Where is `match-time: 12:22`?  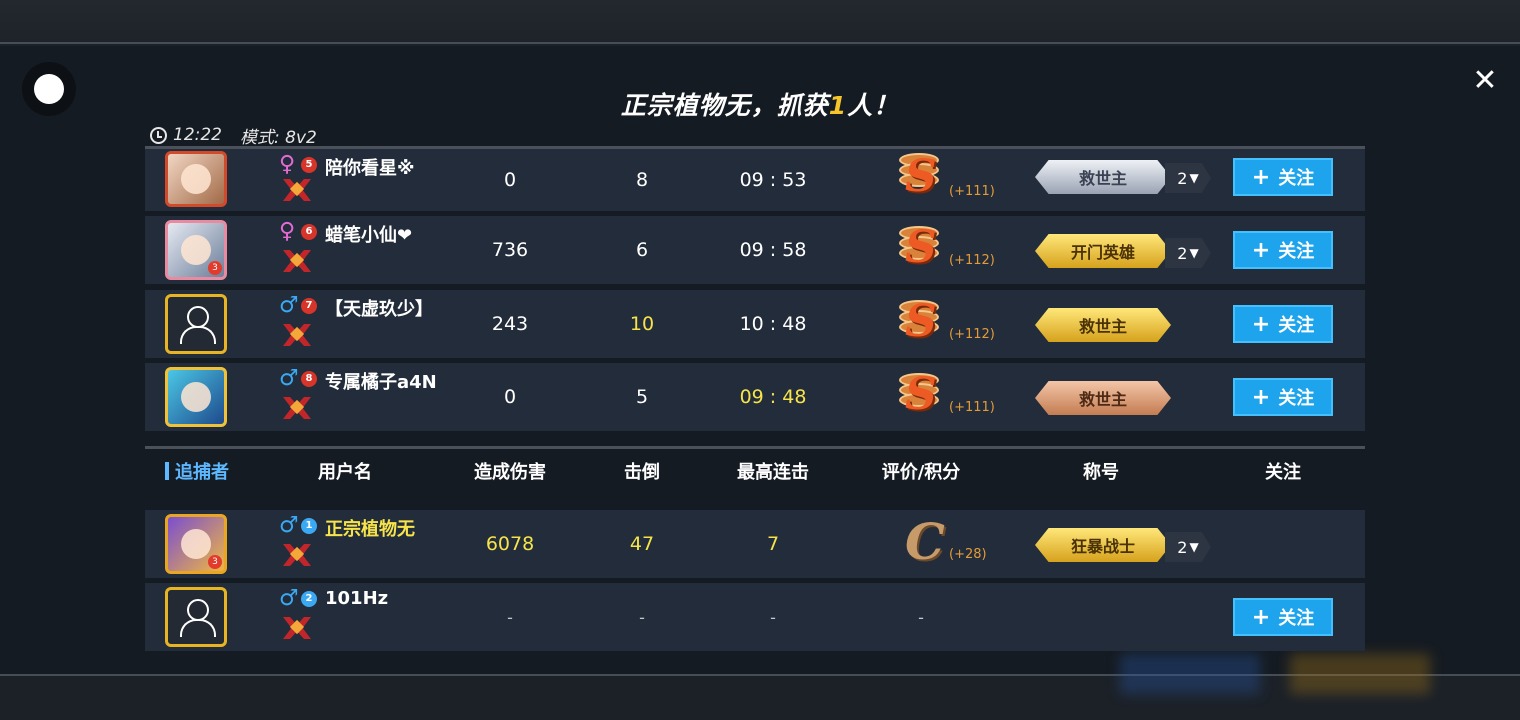 match-time: 12:22 is located at coordinates (197, 135).